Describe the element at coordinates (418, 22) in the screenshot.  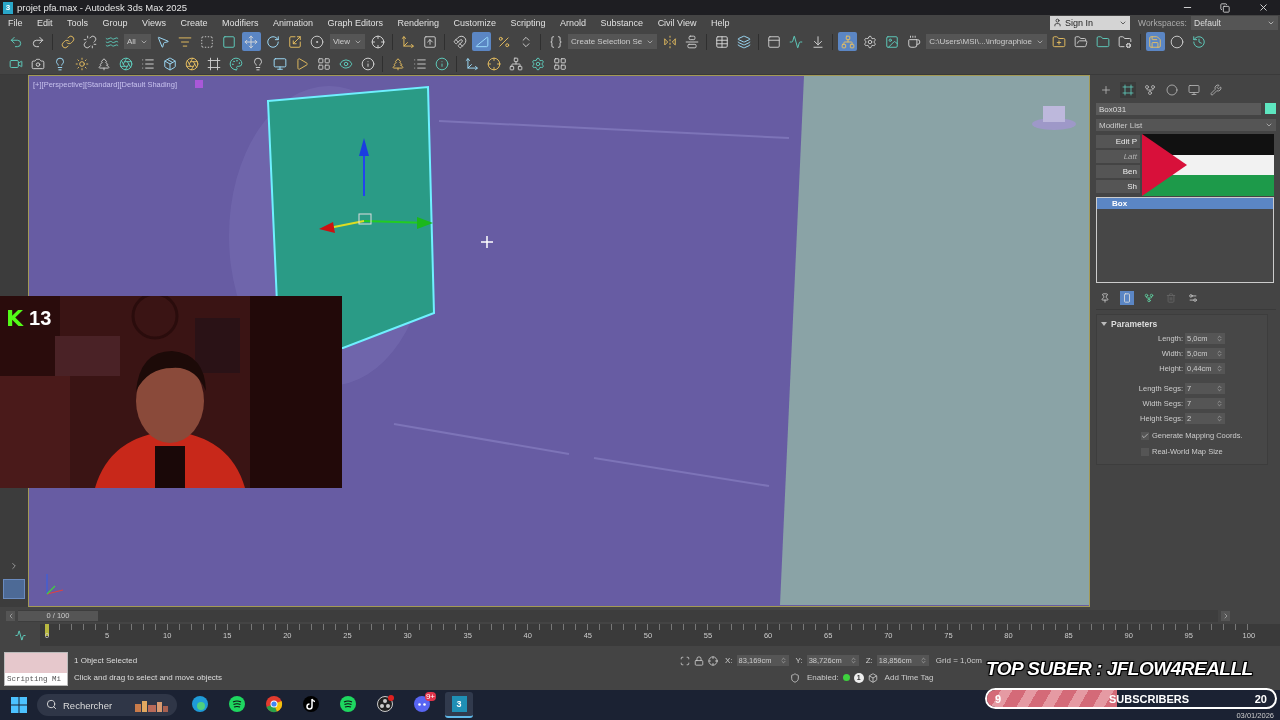
I see `menu-item: Rendering` at that location.